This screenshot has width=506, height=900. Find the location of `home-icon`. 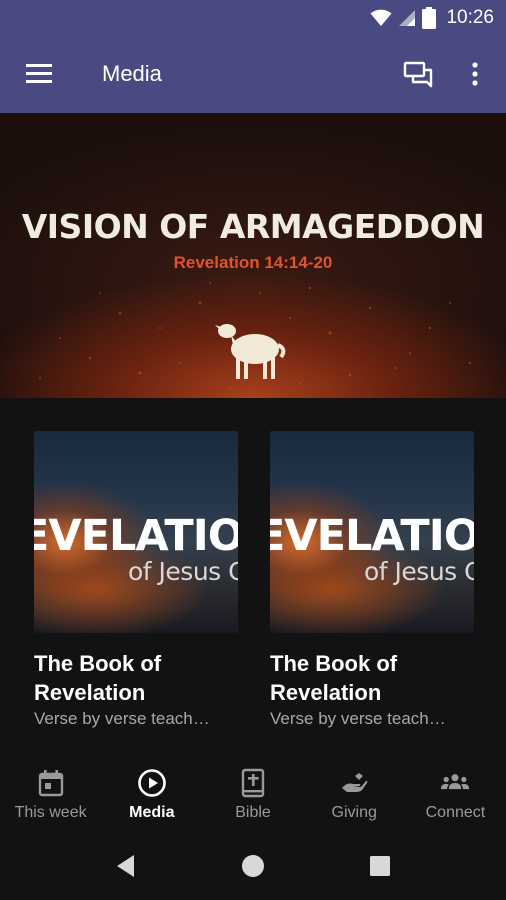

home-icon is located at coordinates (253, 866).